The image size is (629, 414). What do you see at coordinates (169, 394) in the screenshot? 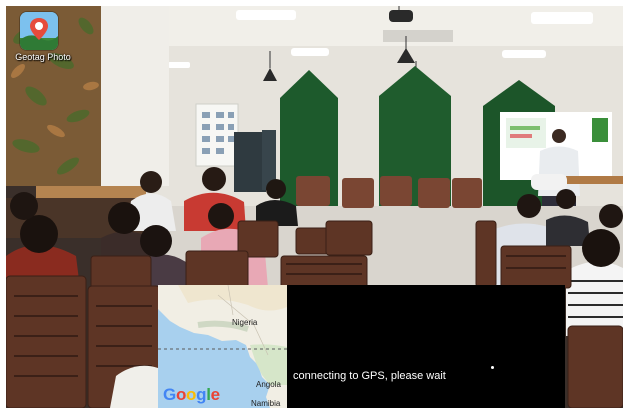
I see `google-logo-letter: G` at bounding box center [169, 394].